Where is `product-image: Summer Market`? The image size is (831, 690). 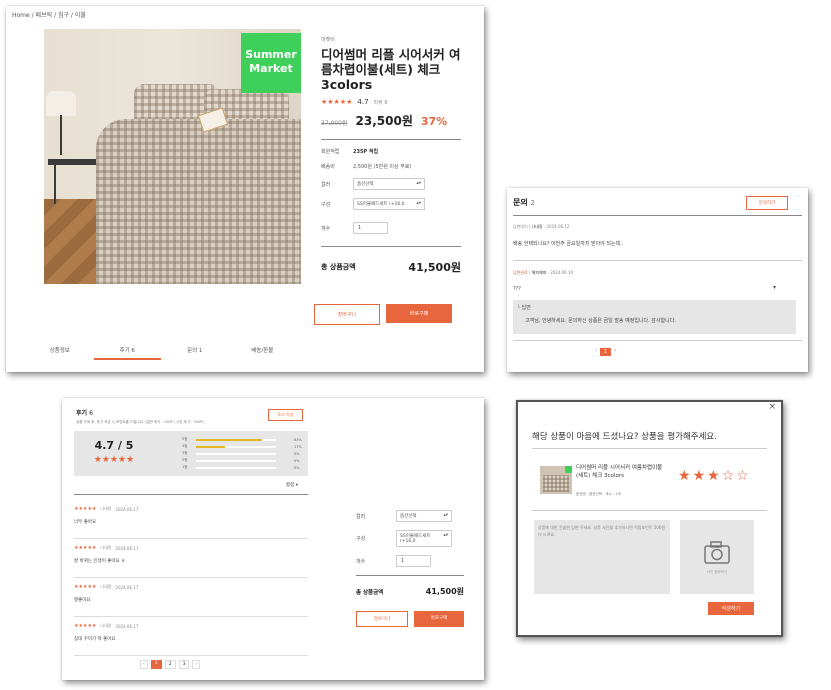 product-image: Summer Market is located at coordinates (172, 156).